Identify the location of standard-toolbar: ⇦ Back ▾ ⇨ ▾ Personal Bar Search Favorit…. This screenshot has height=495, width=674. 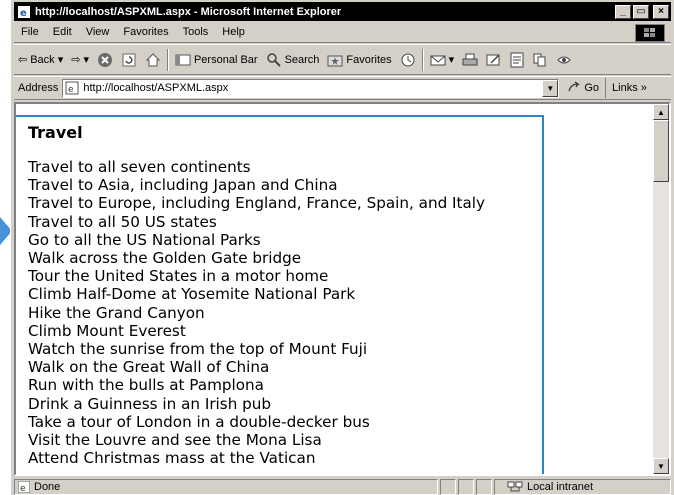
(342, 59).